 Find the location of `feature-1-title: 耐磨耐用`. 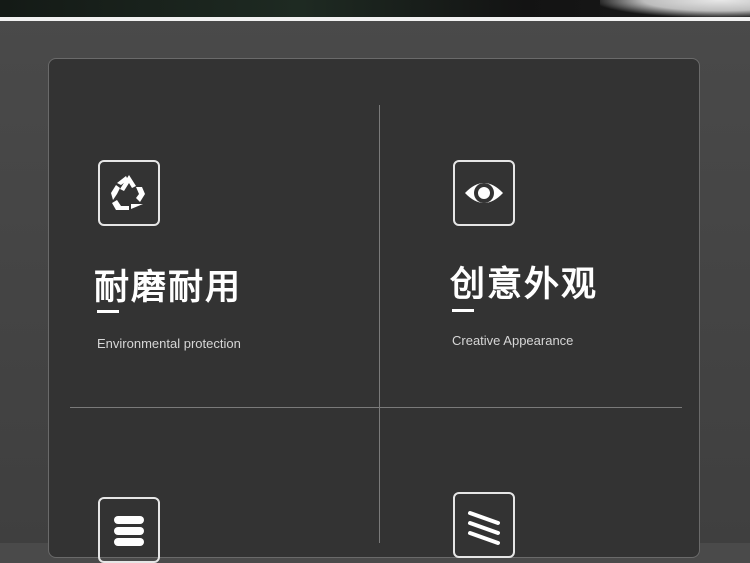

feature-1-title: 耐磨耐用 is located at coordinates (168, 287).